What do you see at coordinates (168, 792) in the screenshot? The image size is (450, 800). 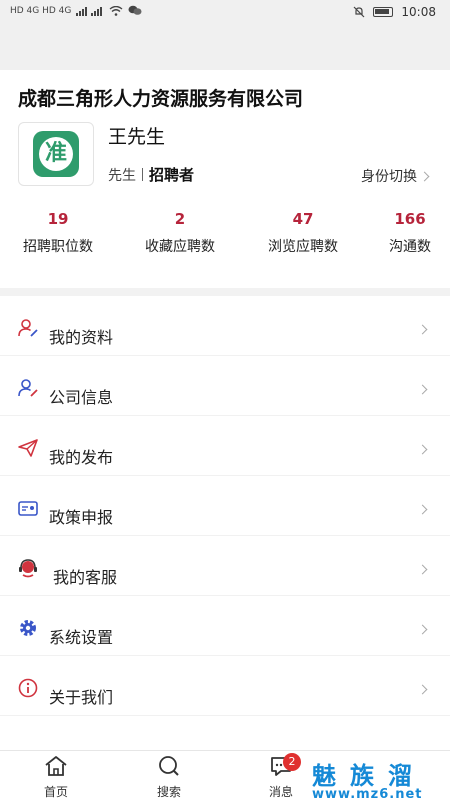 I see `tab-label: 搜索` at bounding box center [168, 792].